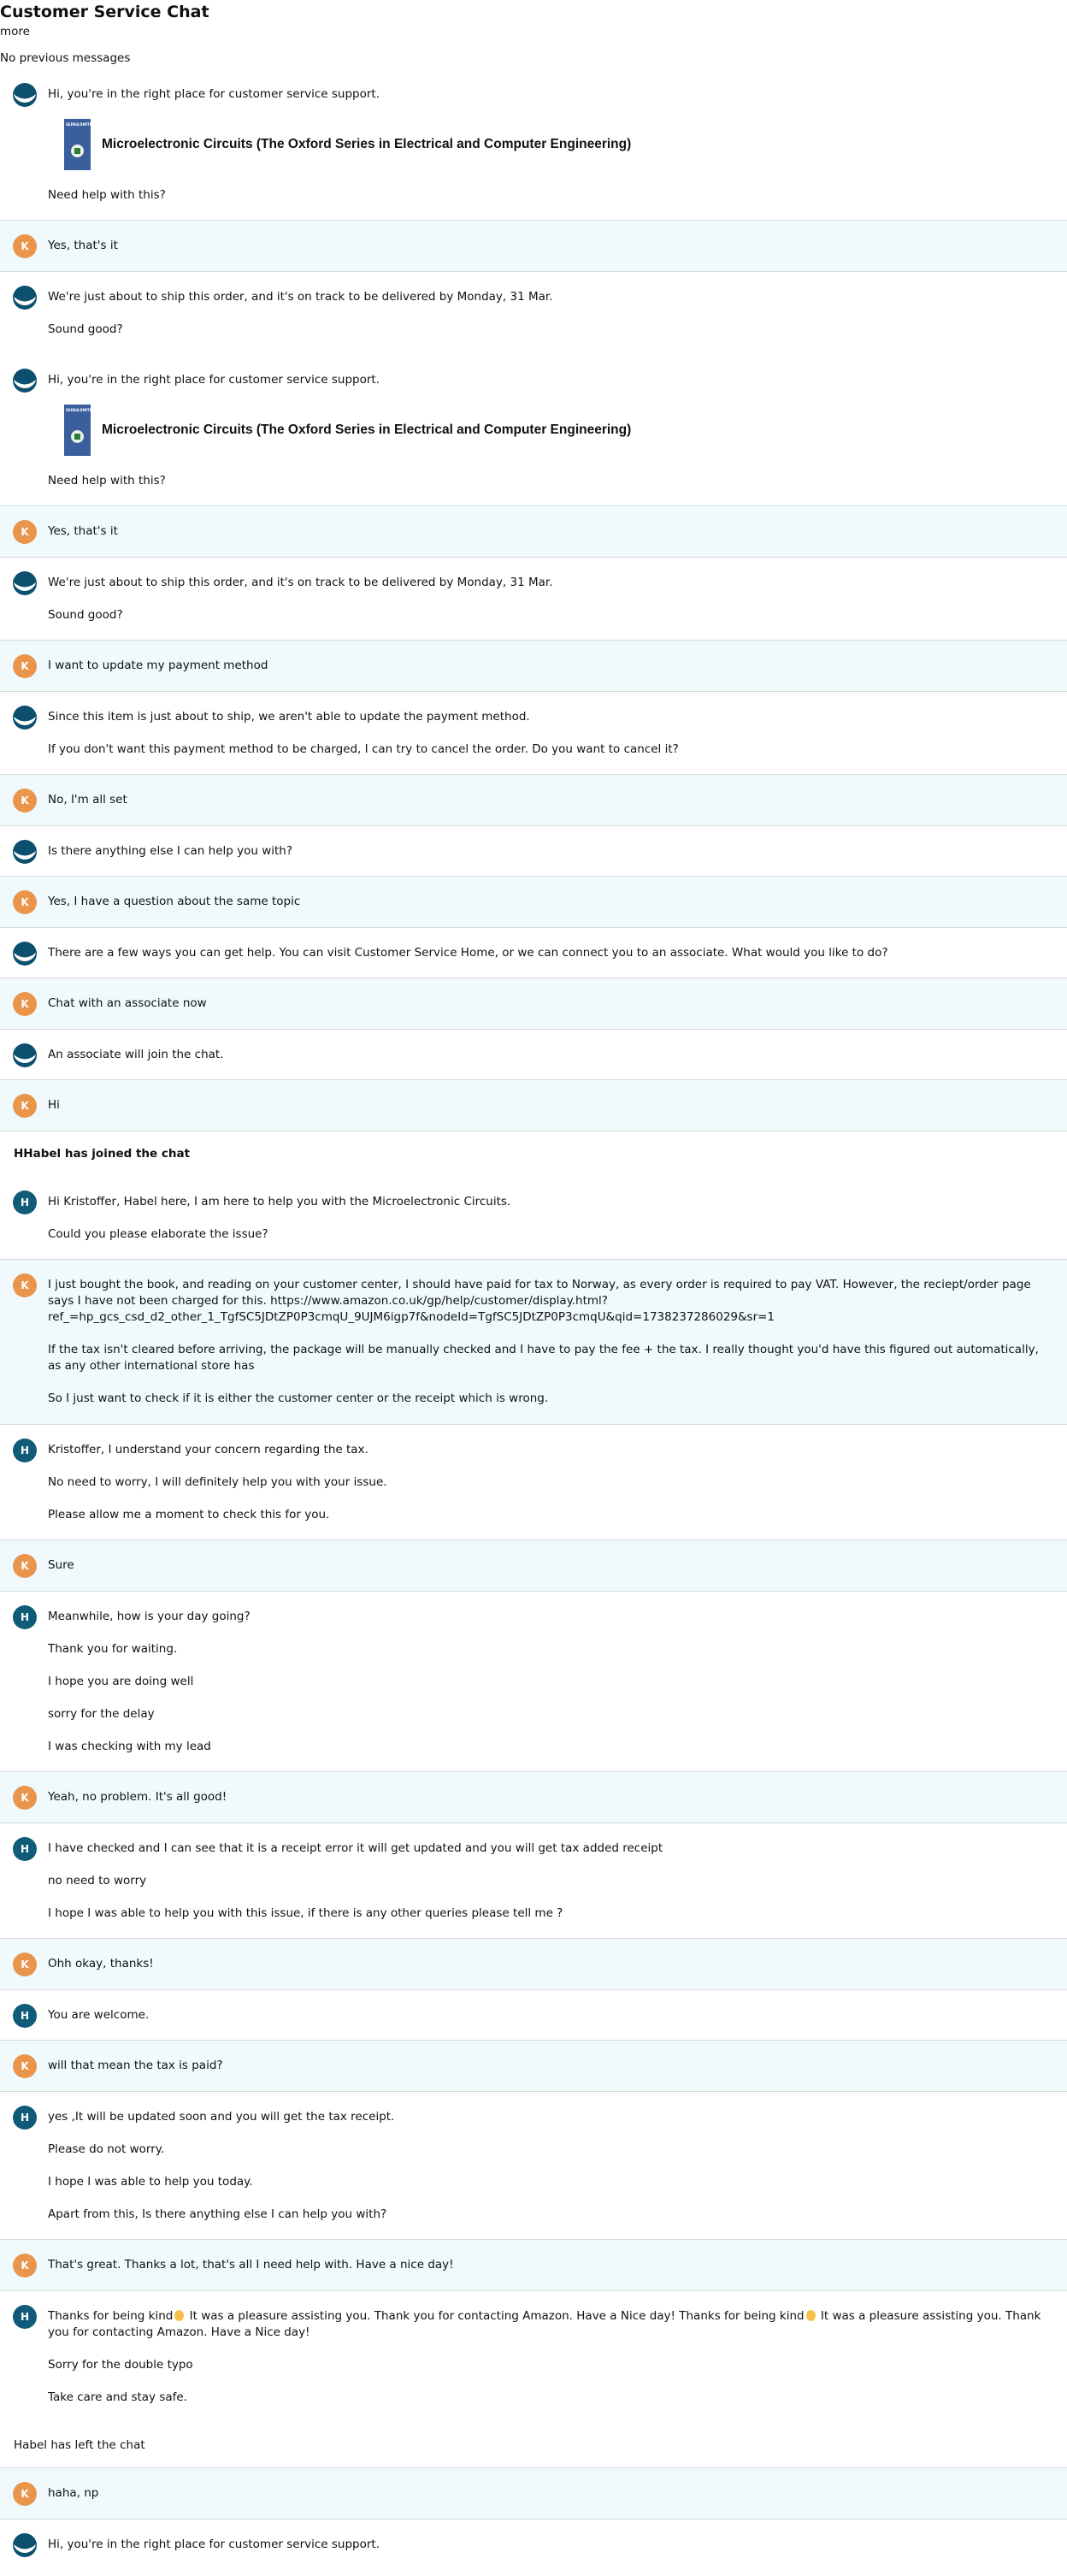 This screenshot has height=2576, width=1067. What do you see at coordinates (106, 2149) in the screenshot?
I see `message-text: Please do not worry.` at bounding box center [106, 2149].